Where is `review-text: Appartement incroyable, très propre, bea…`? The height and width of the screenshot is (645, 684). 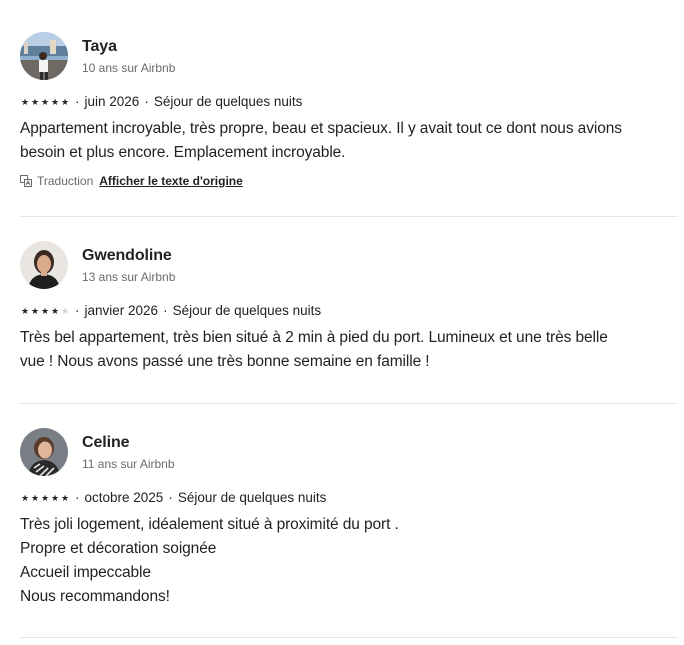
review-text: Appartement incroyable, très propre, bea… is located at coordinates (349, 141).